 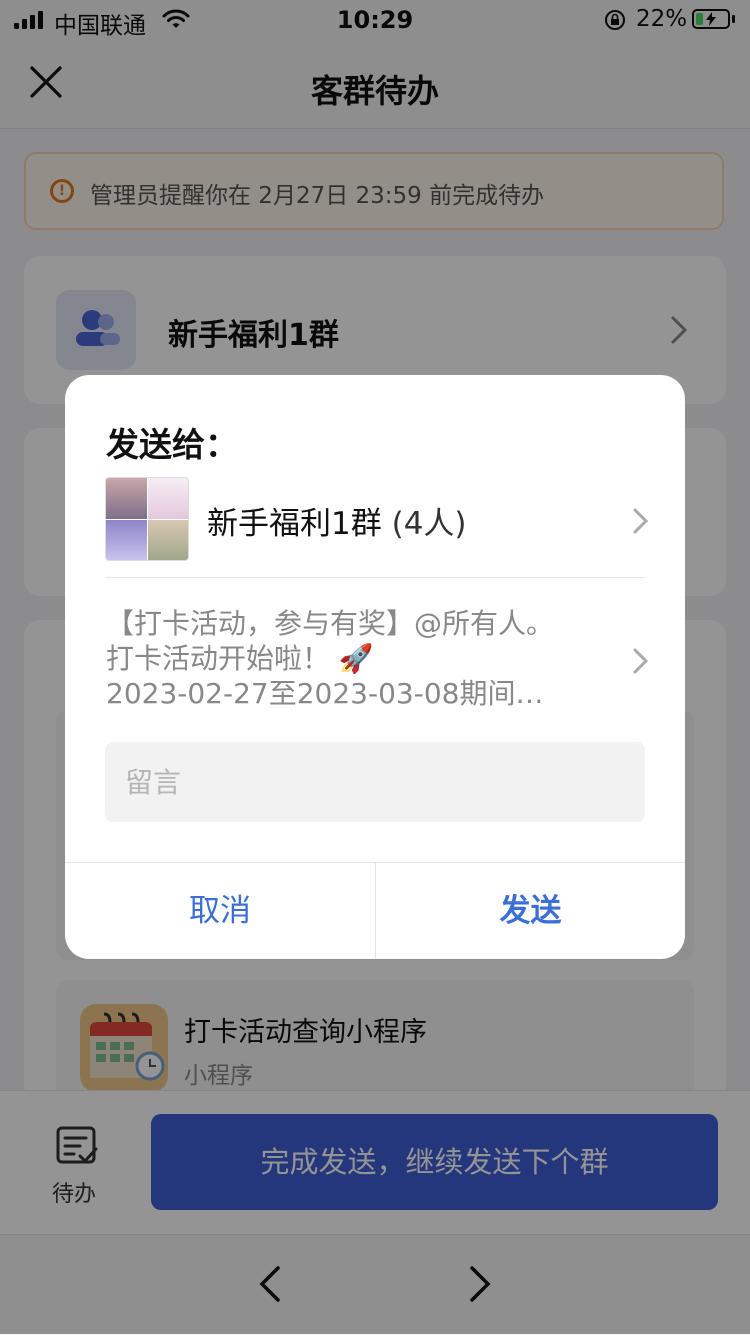 What do you see at coordinates (330, 623) in the screenshot?
I see `message-line: 【打卡活动，参与有奖】@所有人。` at bounding box center [330, 623].